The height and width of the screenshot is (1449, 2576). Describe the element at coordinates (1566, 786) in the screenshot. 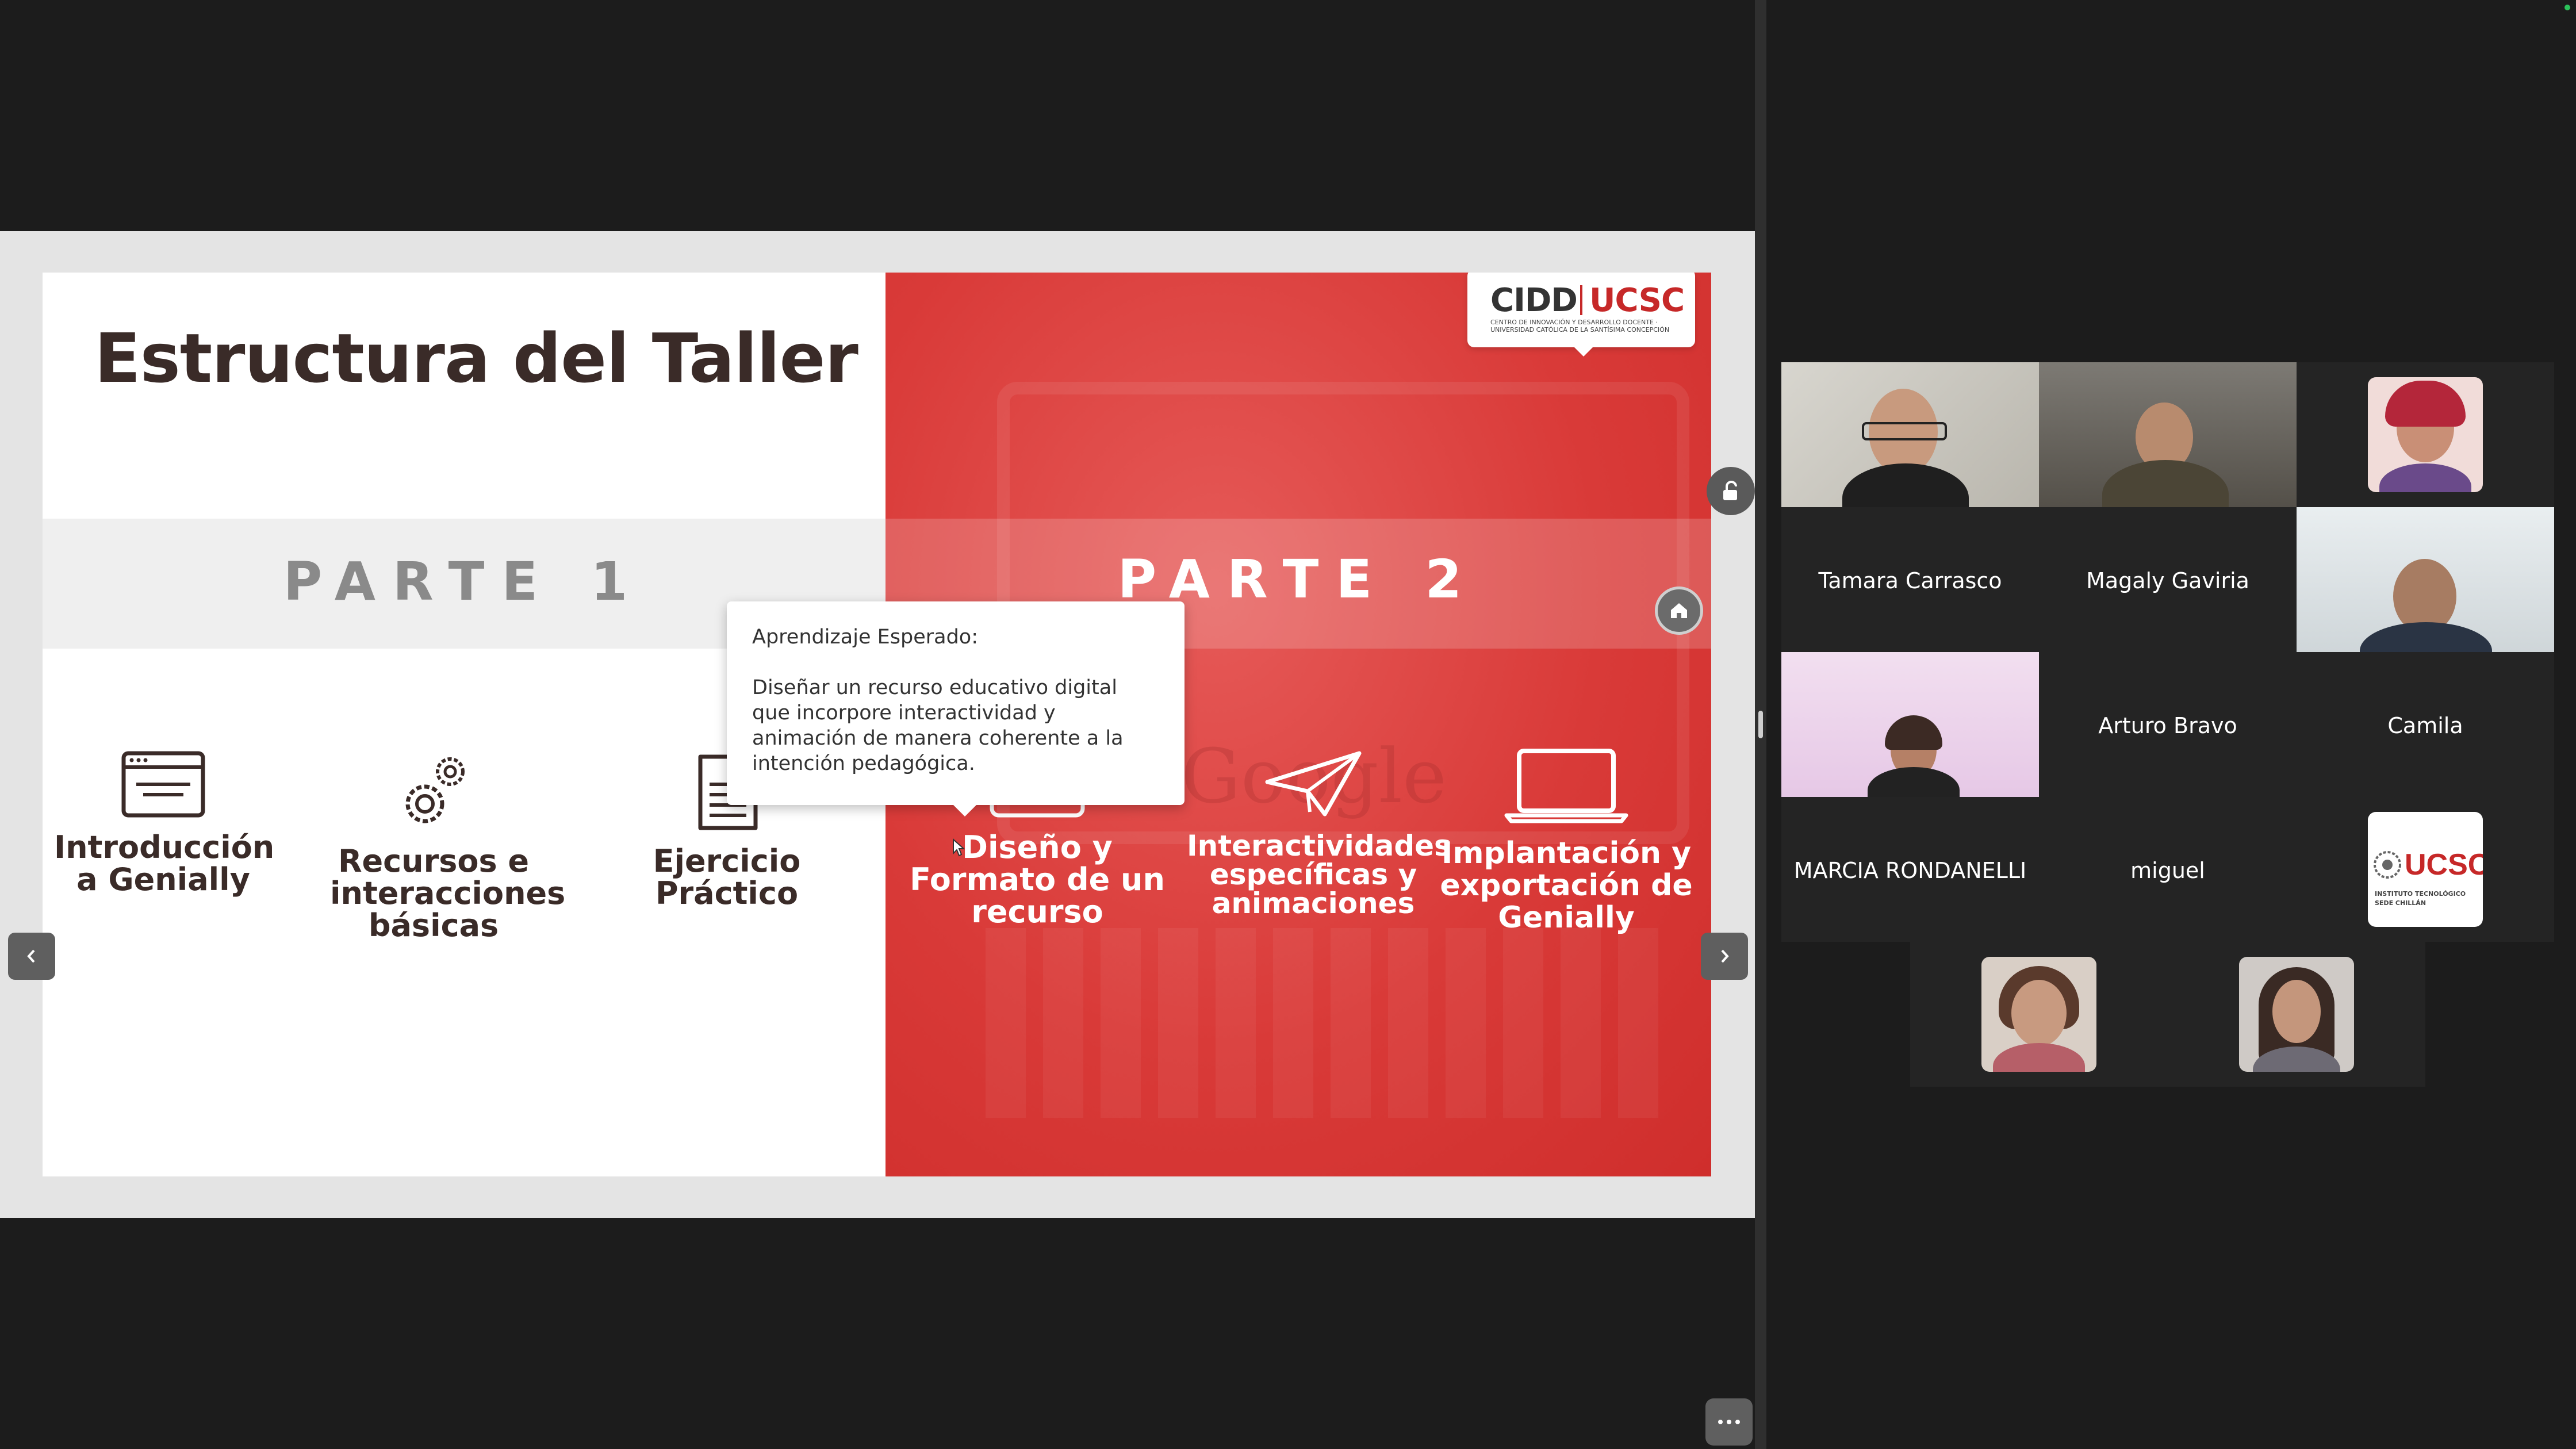

I see `laptop-icon` at that location.